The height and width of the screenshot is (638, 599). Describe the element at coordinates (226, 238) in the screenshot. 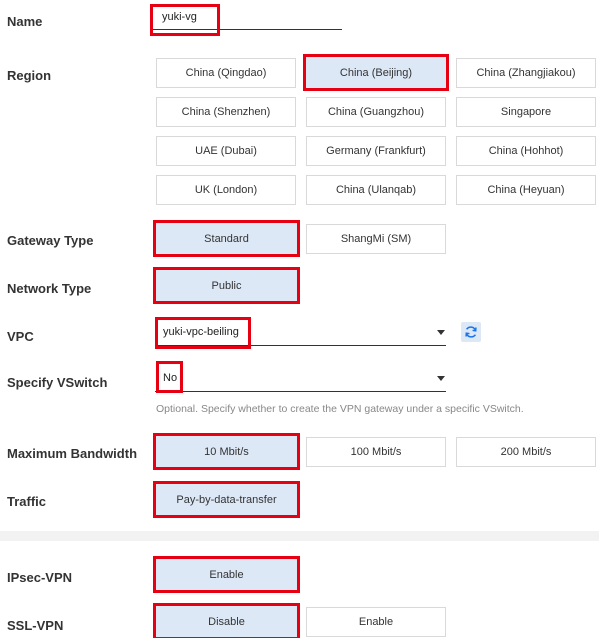

I see `gateway-type-standard: Standard` at that location.